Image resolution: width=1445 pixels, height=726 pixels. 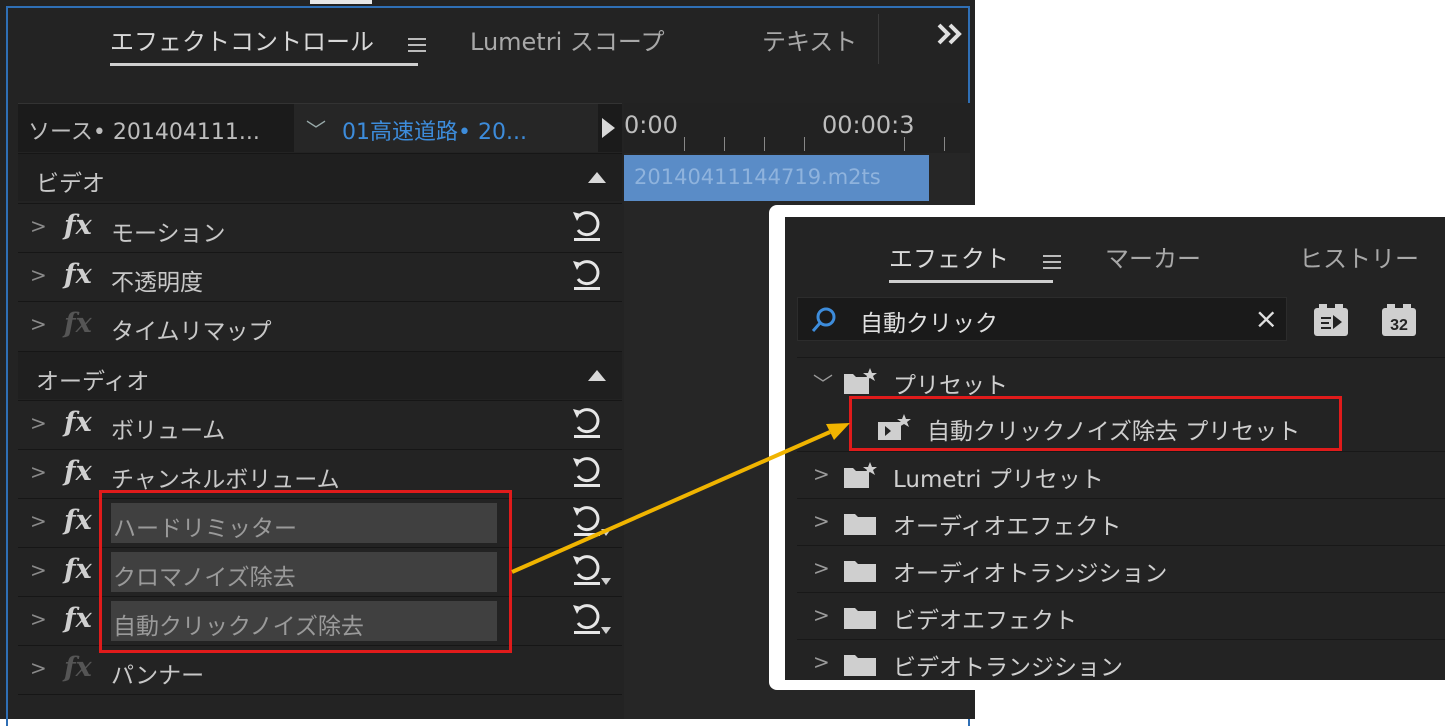 I want to click on effect-row-opacity: > fx 不透明度, so click(x=320, y=276).